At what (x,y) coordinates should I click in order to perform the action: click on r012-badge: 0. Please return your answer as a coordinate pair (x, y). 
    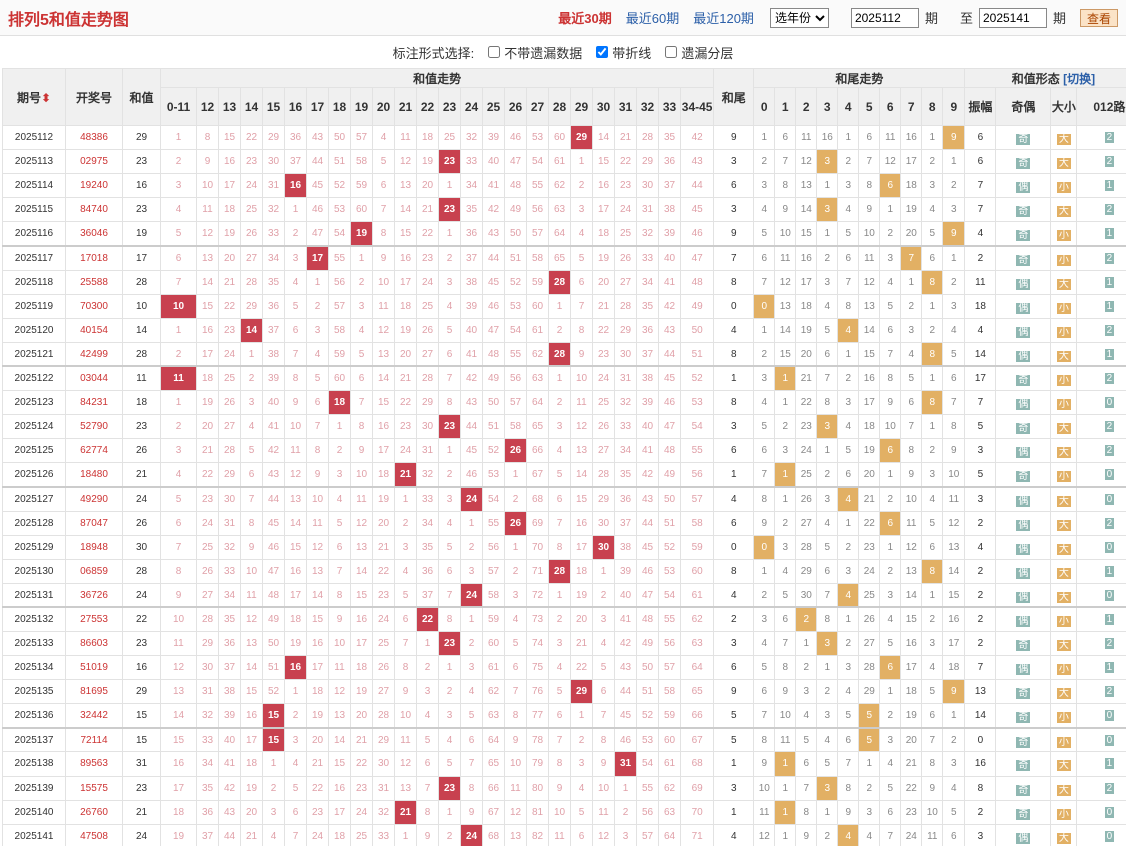
    Looking at the image, I should click on (1109, 716).